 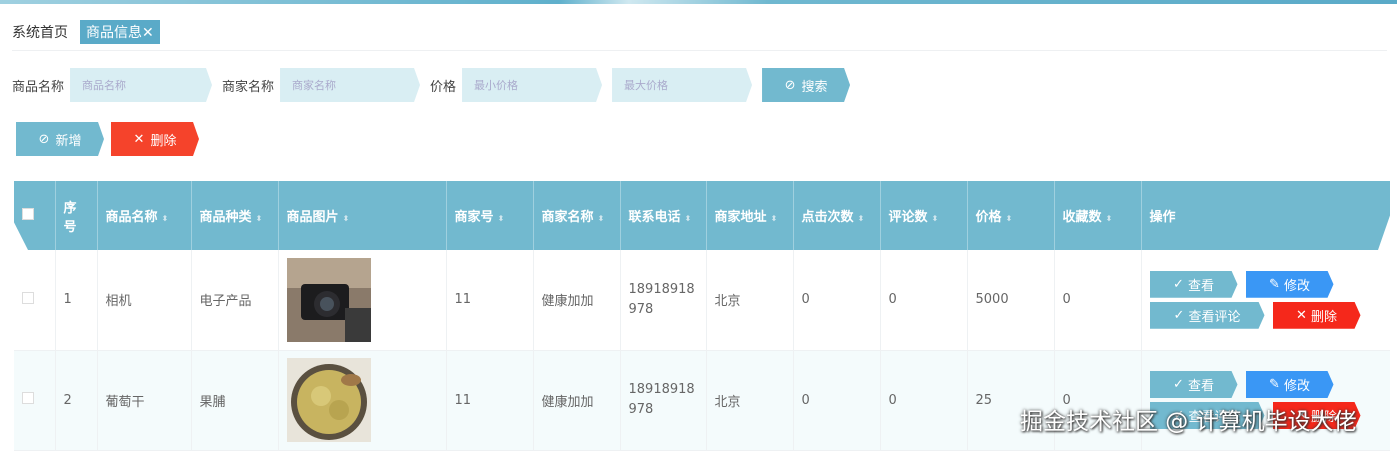 What do you see at coordinates (698, 2) in the screenshot?
I see `top-banner` at bounding box center [698, 2].